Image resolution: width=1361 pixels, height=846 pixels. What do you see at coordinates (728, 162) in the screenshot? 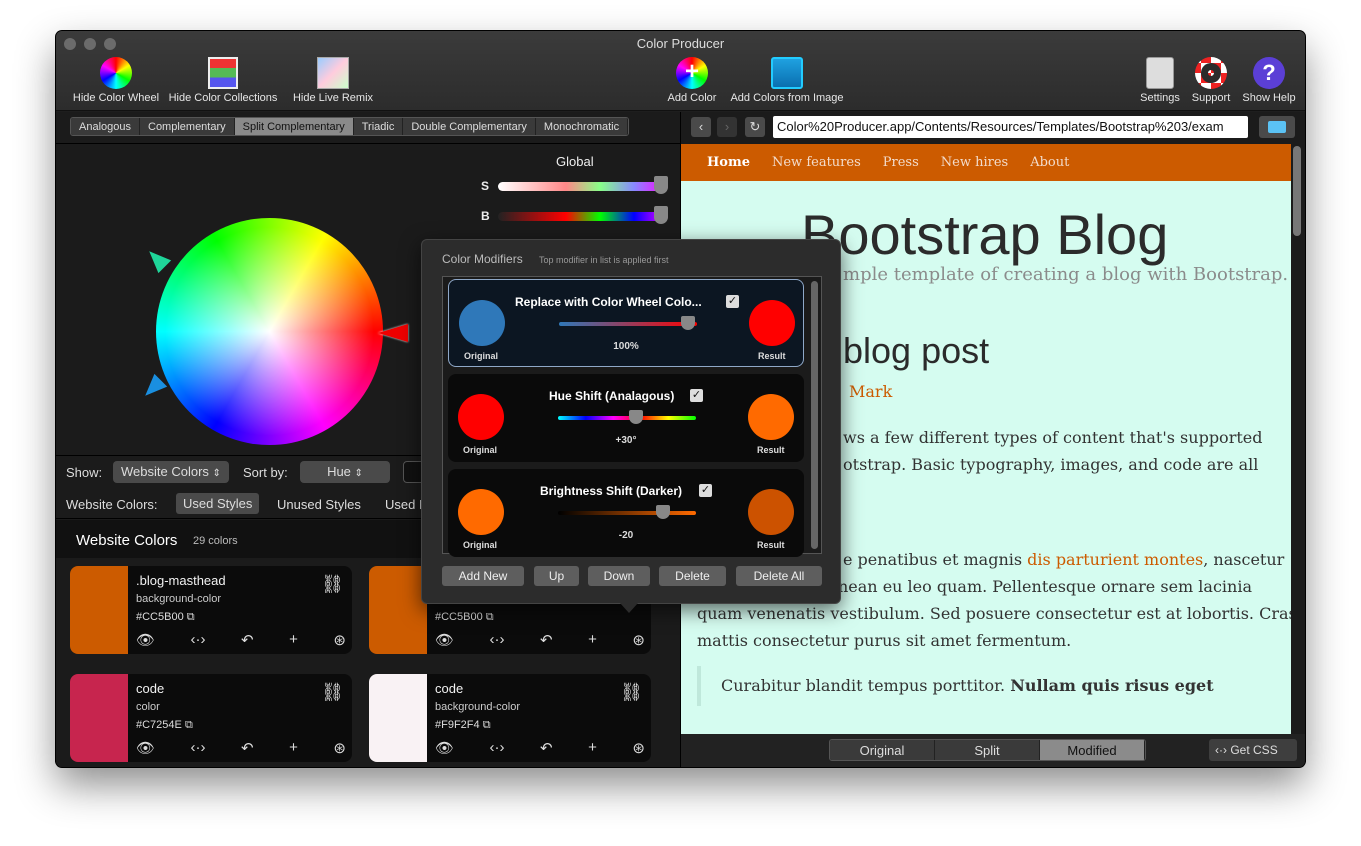
I see `site-nav-home: Home` at bounding box center [728, 162].